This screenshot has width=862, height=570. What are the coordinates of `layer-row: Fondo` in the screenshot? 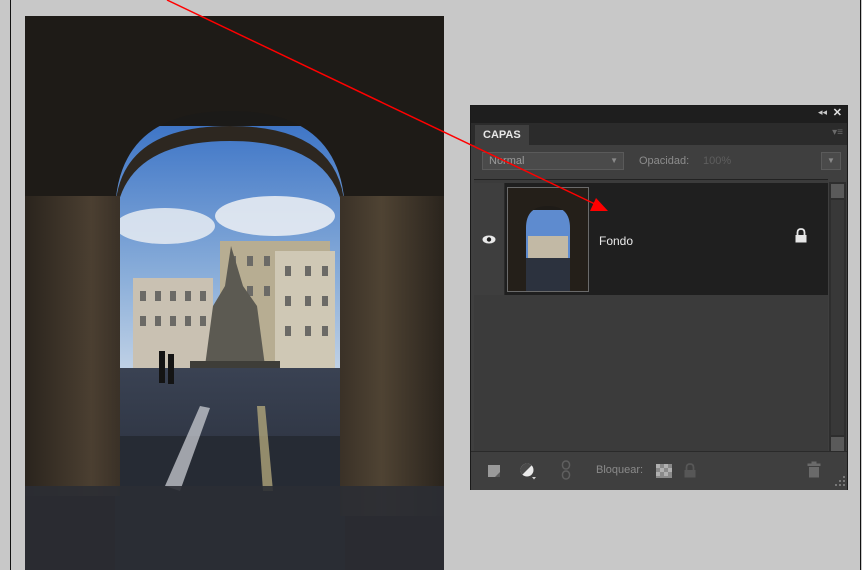 It's located at (651, 239).